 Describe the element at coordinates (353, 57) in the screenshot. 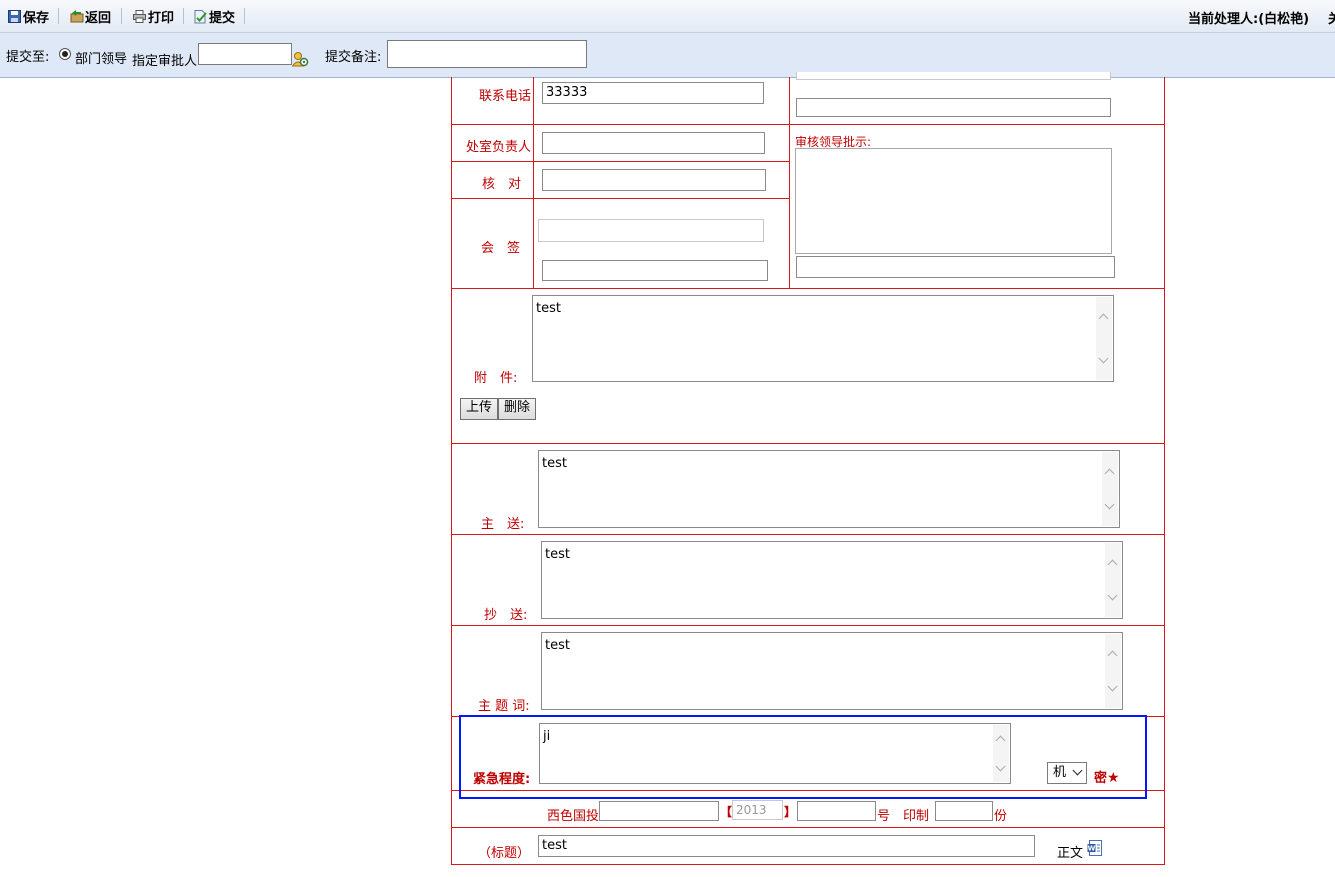

I see `note-label: 提交备注:` at that location.